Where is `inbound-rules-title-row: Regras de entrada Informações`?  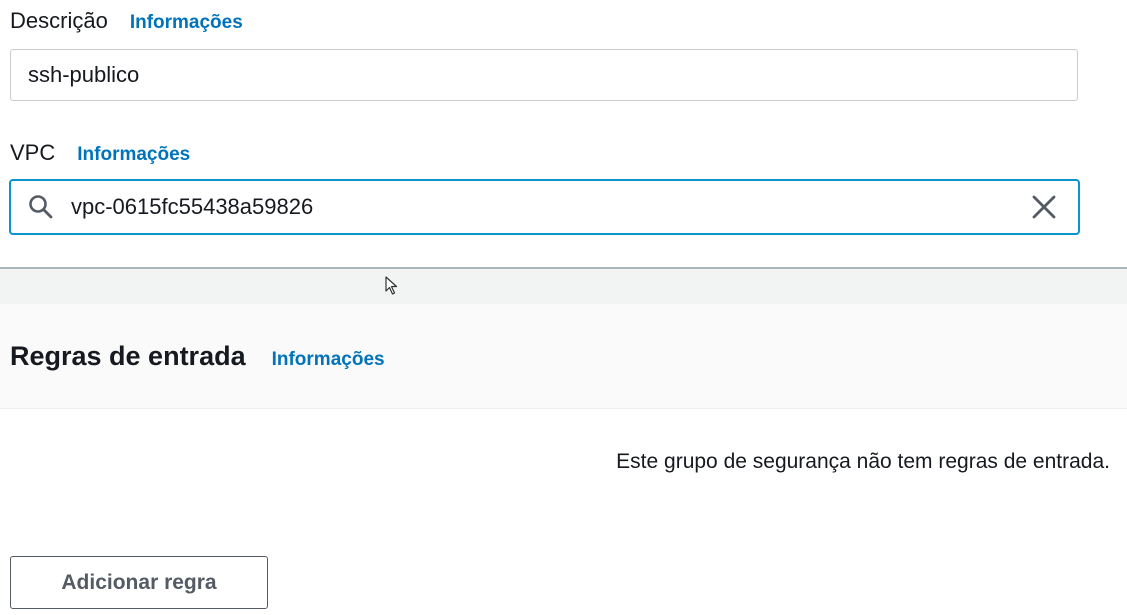
inbound-rules-title-row: Regras de entrada Informações is located at coordinates (197, 356).